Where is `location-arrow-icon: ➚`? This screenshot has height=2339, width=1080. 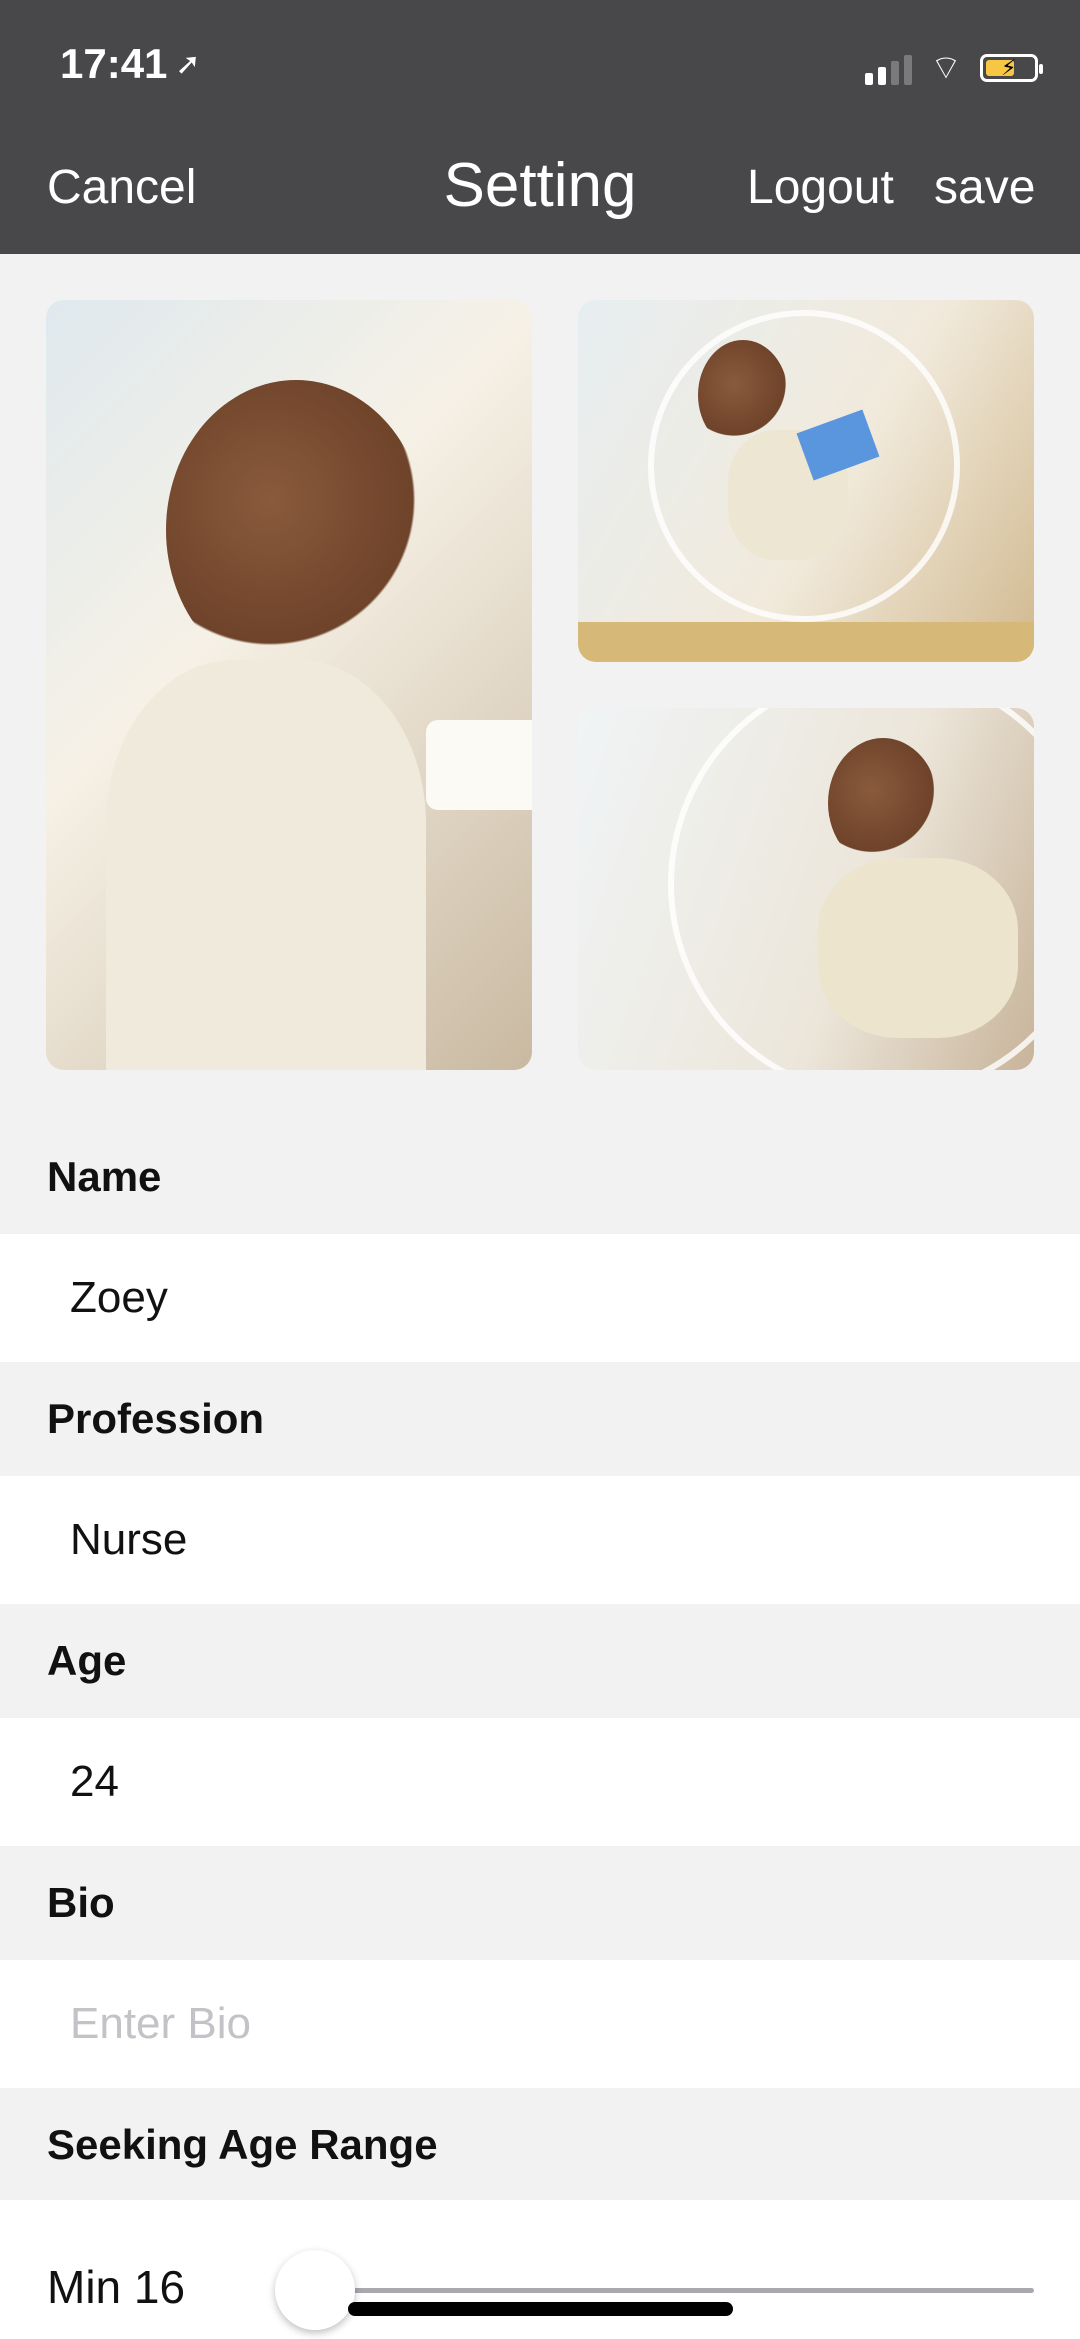 location-arrow-icon: ➚ is located at coordinates (188, 64).